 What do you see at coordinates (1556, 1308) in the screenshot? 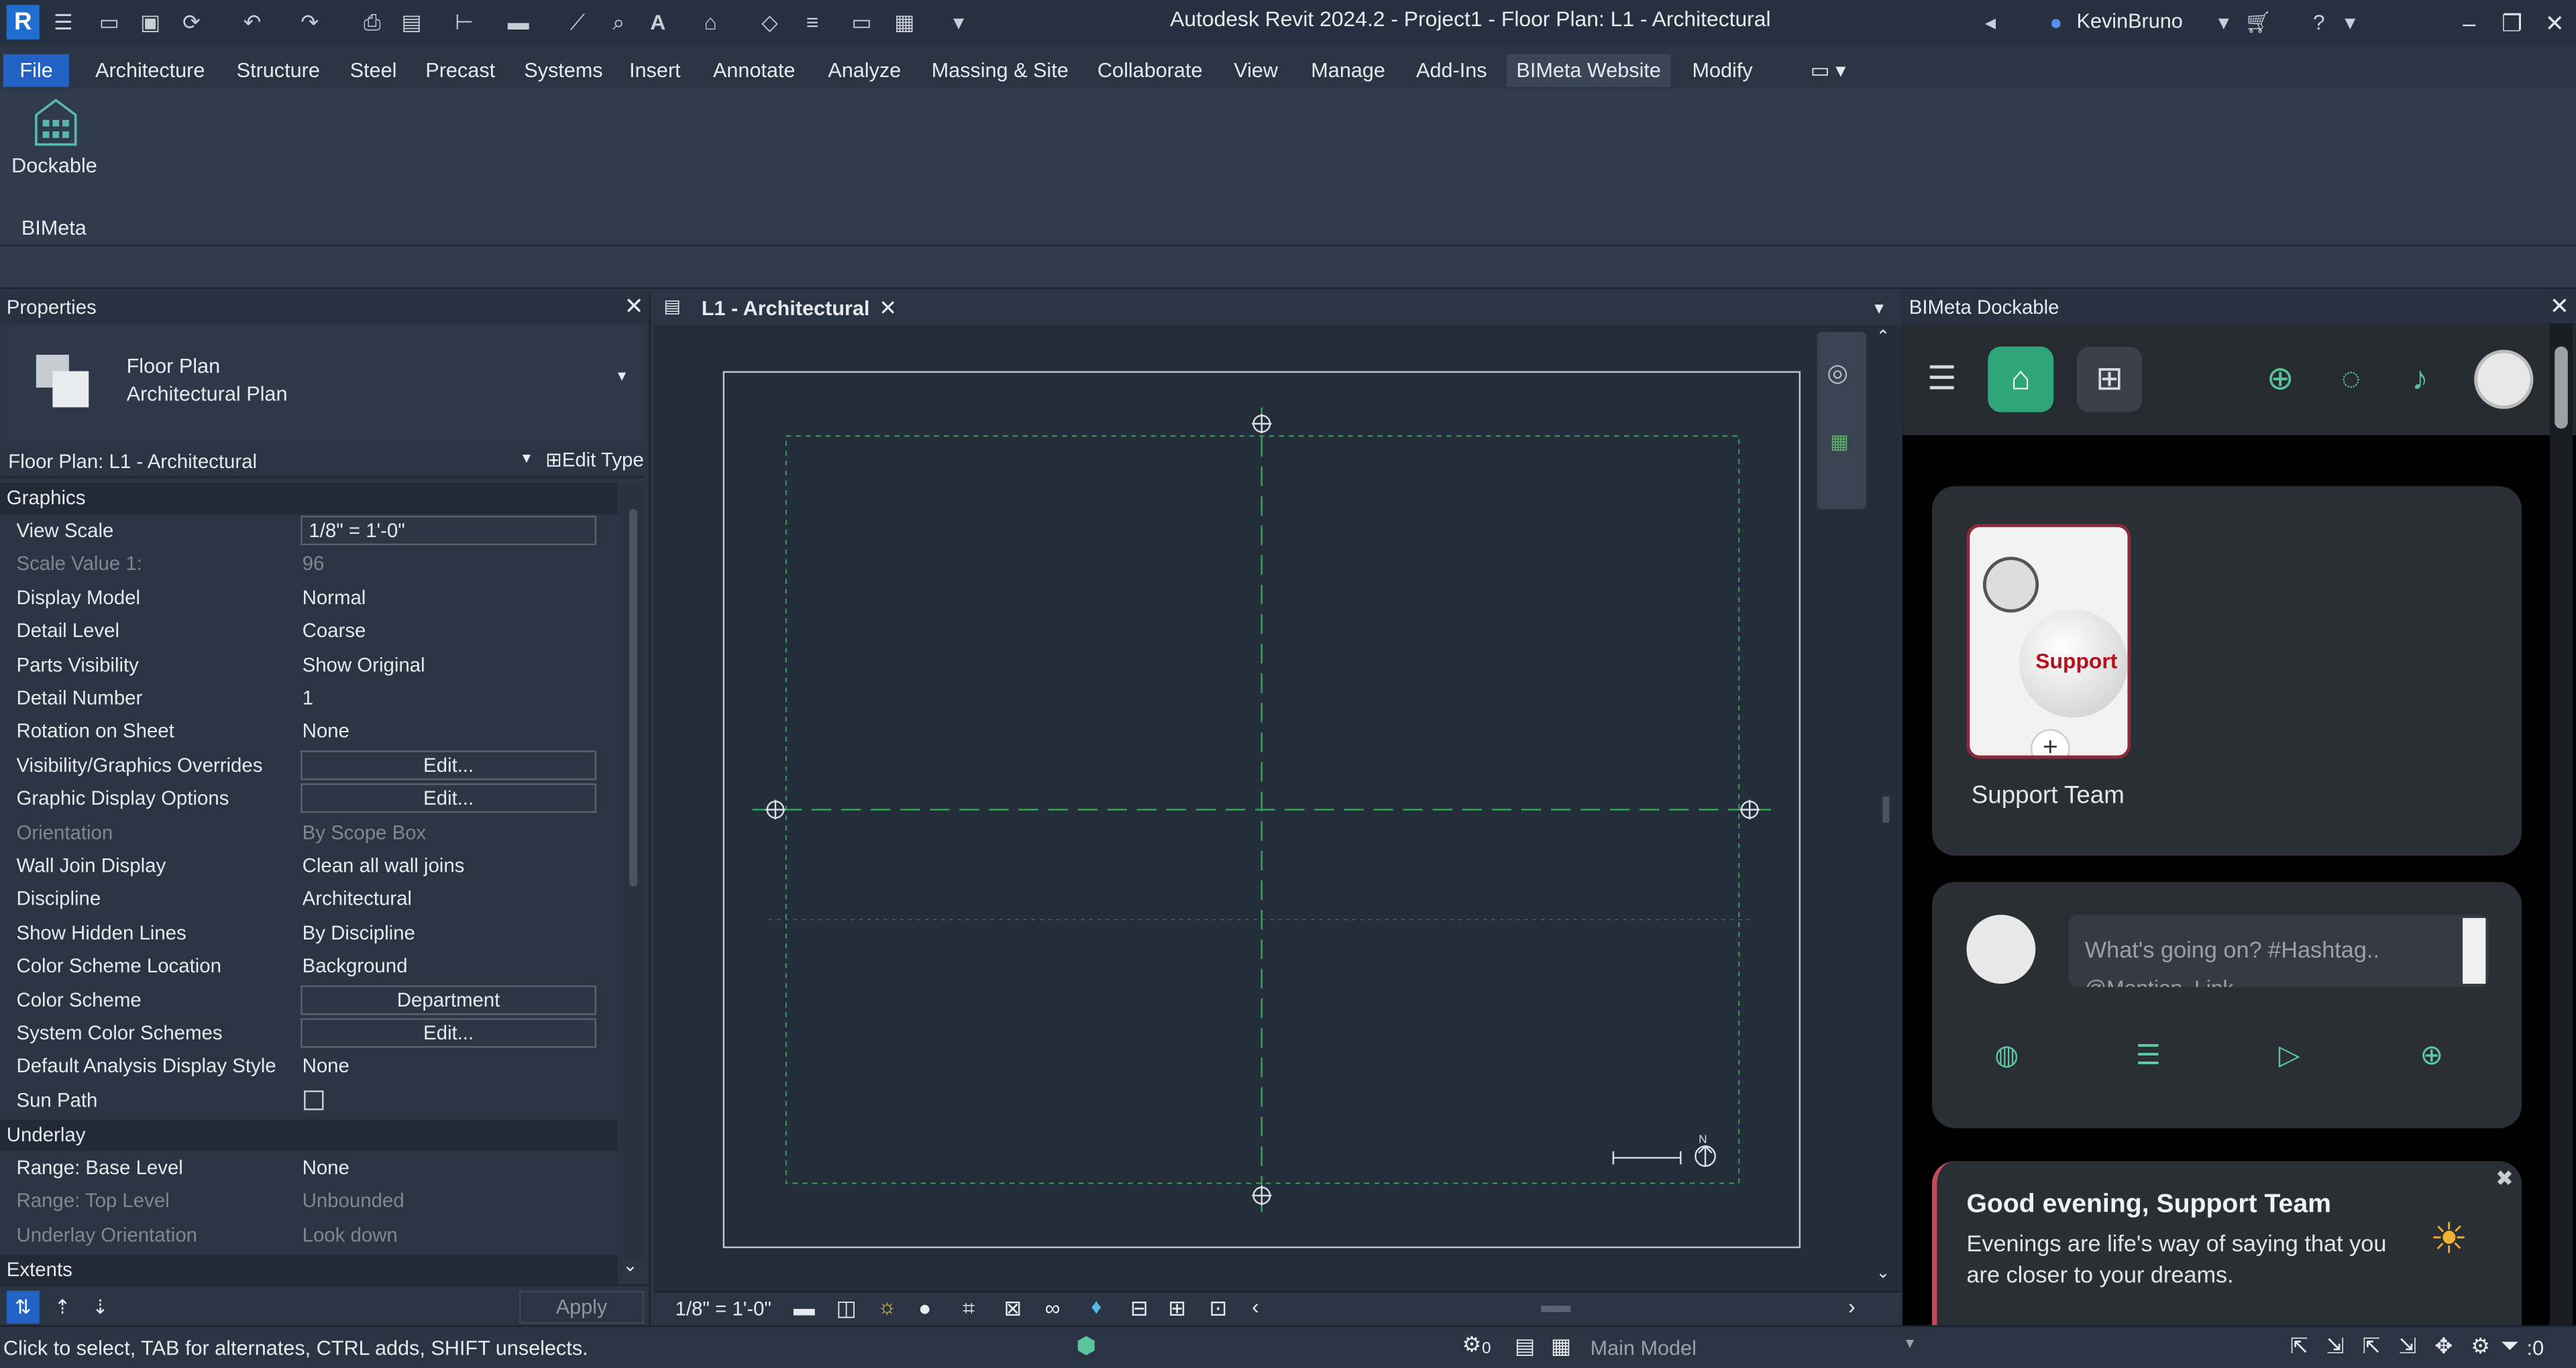
I see `horizontal-scrollbar-thumb` at bounding box center [1556, 1308].